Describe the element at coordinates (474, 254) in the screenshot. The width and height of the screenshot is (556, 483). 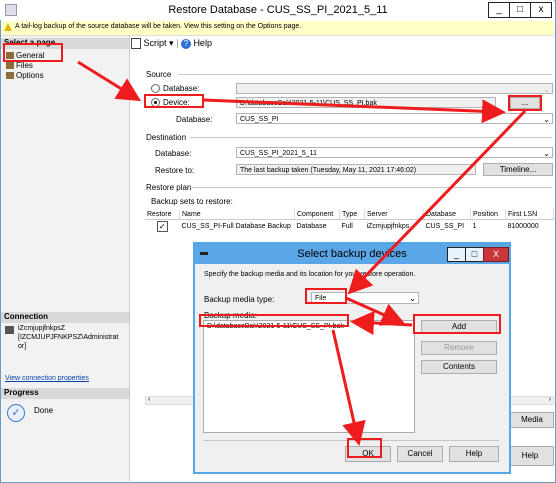
I see `dialog-maximize-button: □` at that location.